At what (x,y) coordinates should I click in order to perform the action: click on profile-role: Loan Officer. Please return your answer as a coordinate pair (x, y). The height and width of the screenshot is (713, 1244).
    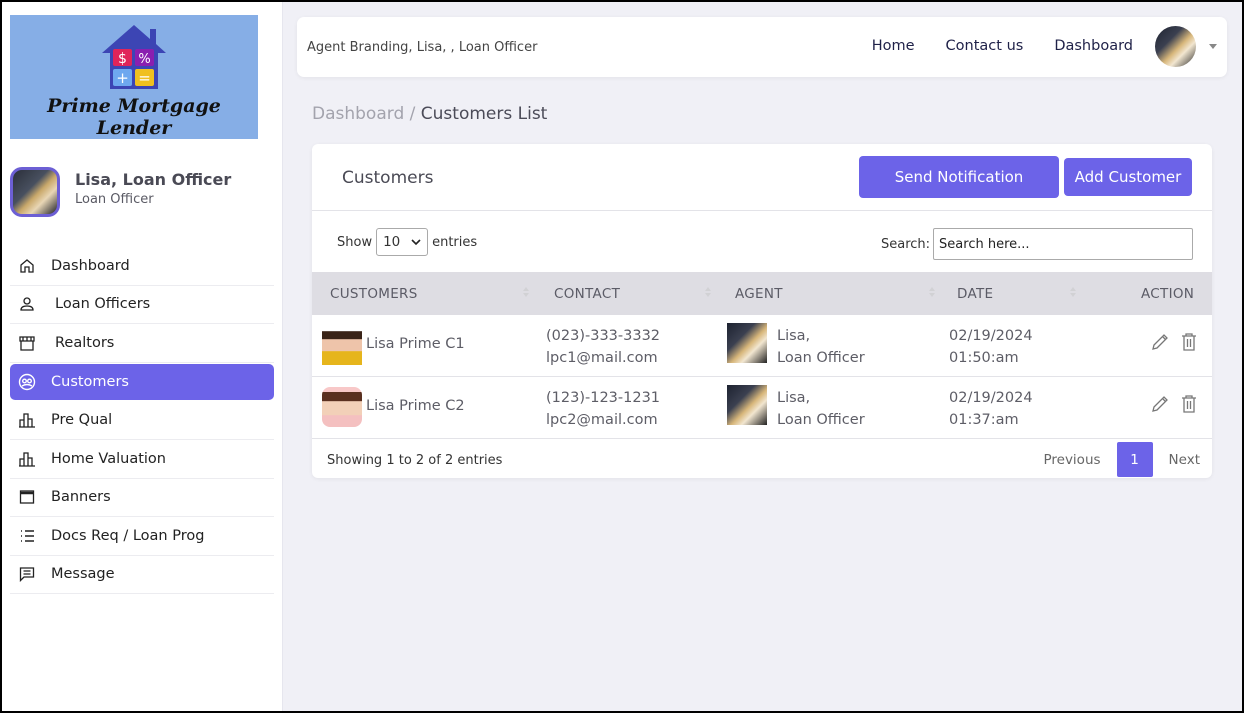
    Looking at the image, I should click on (114, 199).